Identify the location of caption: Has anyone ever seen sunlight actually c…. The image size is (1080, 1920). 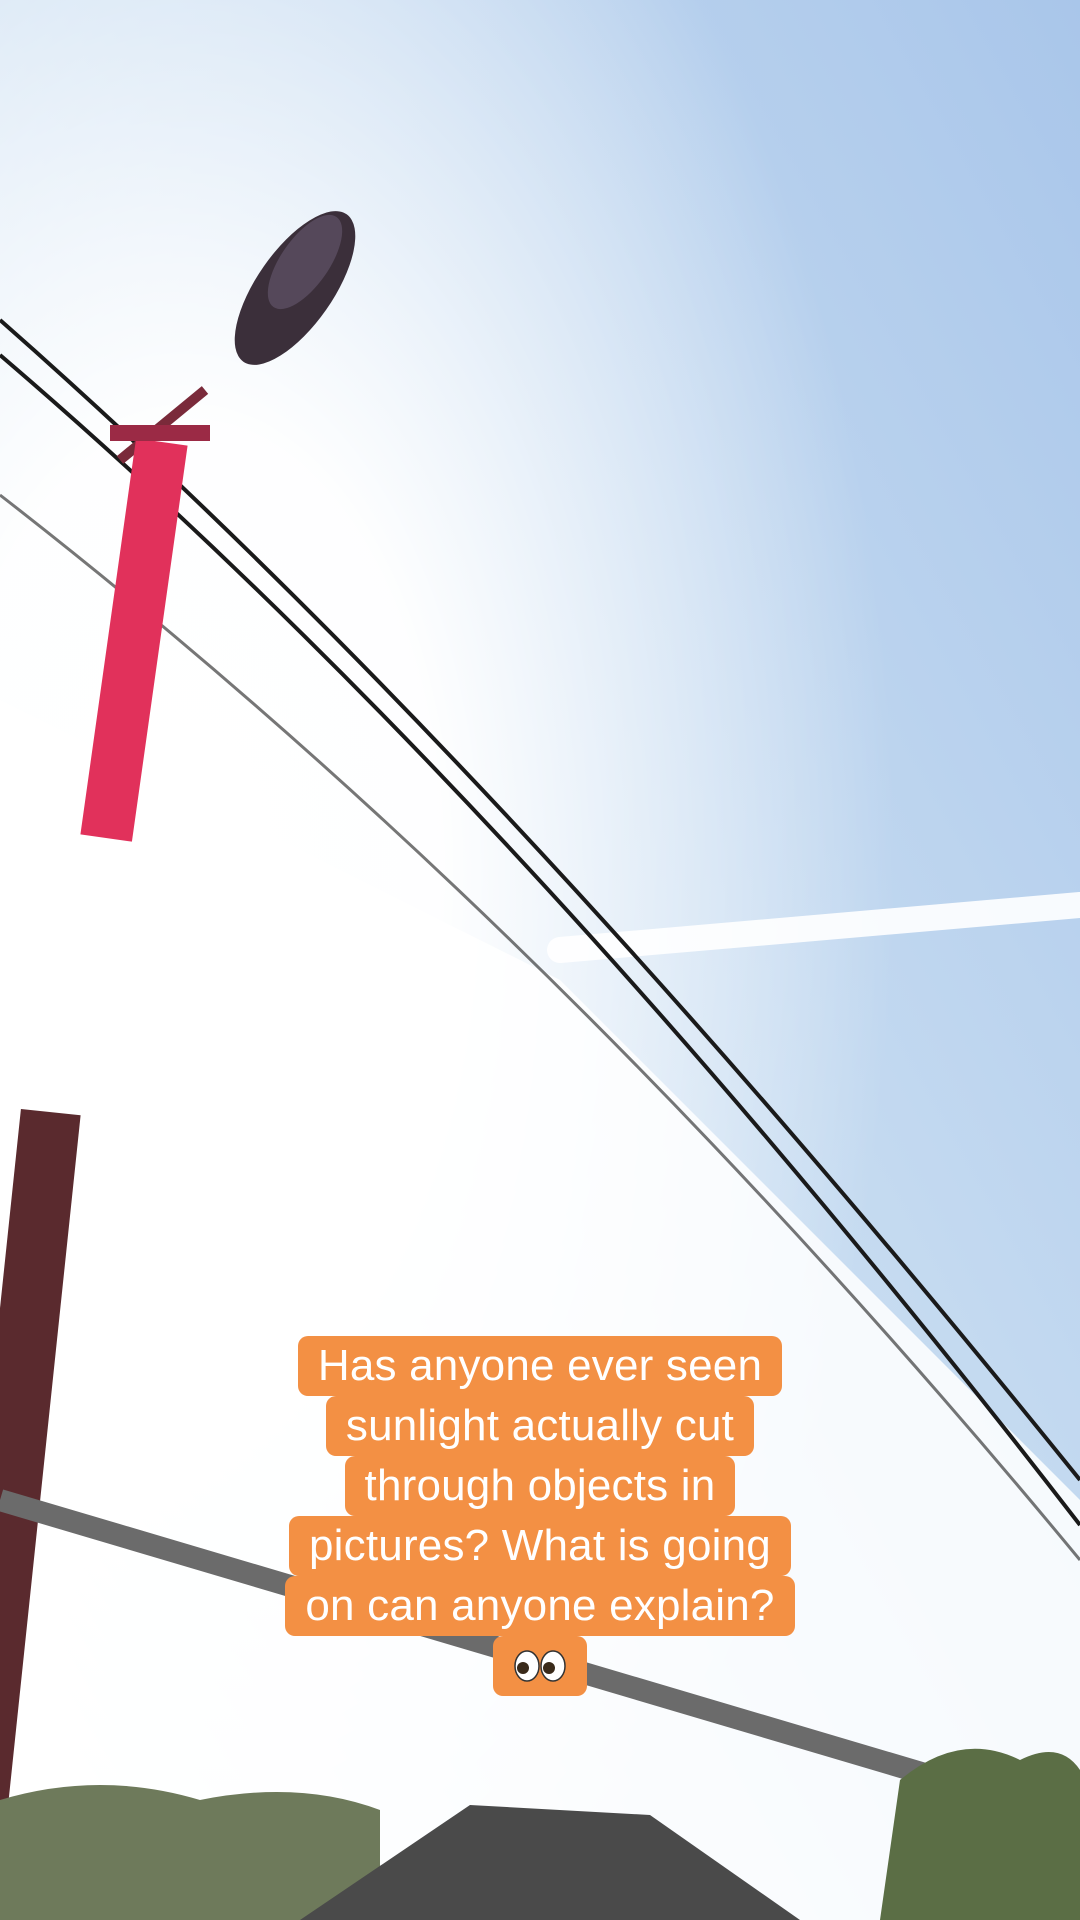
(540, 1516).